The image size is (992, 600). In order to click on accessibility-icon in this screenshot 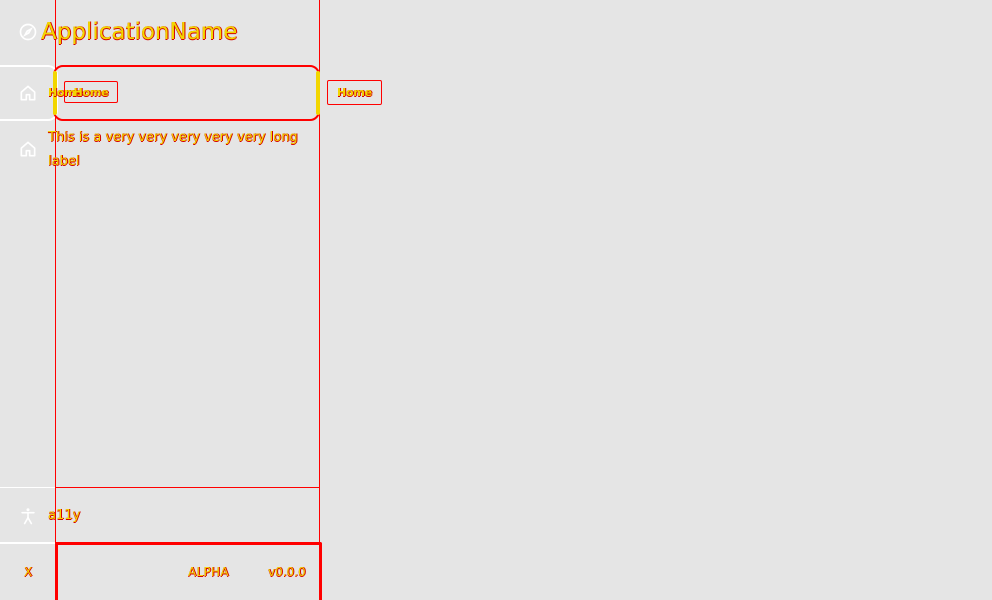, I will do `click(28, 516)`.